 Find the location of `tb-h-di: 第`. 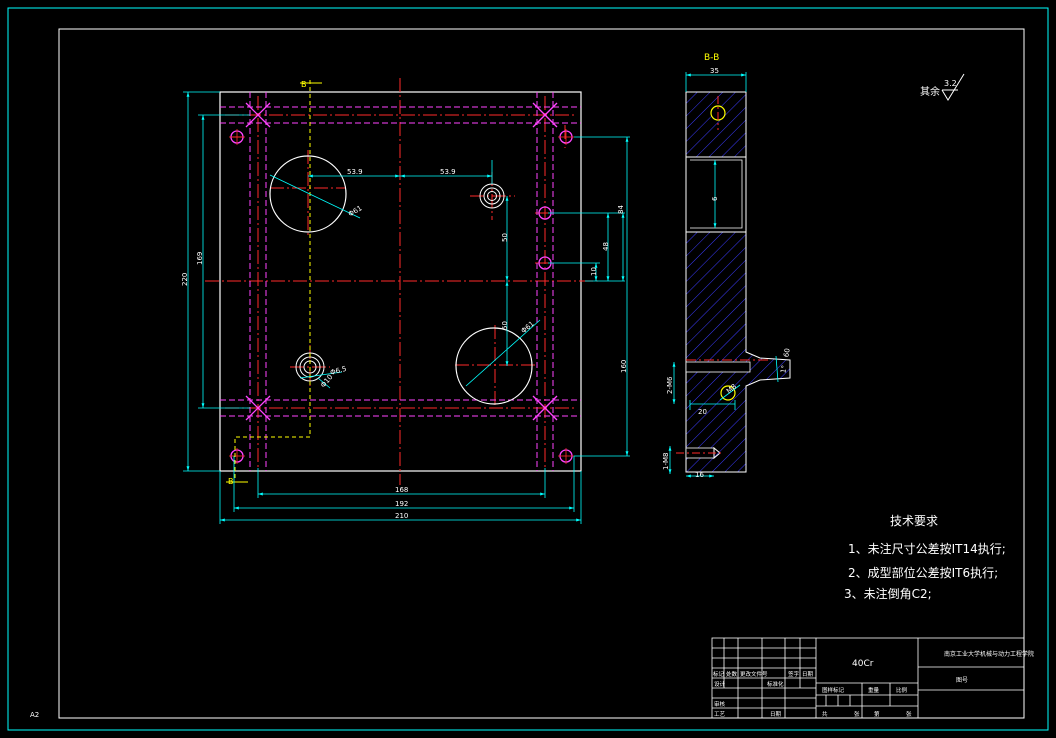

tb-h-di: 第 is located at coordinates (877, 714).